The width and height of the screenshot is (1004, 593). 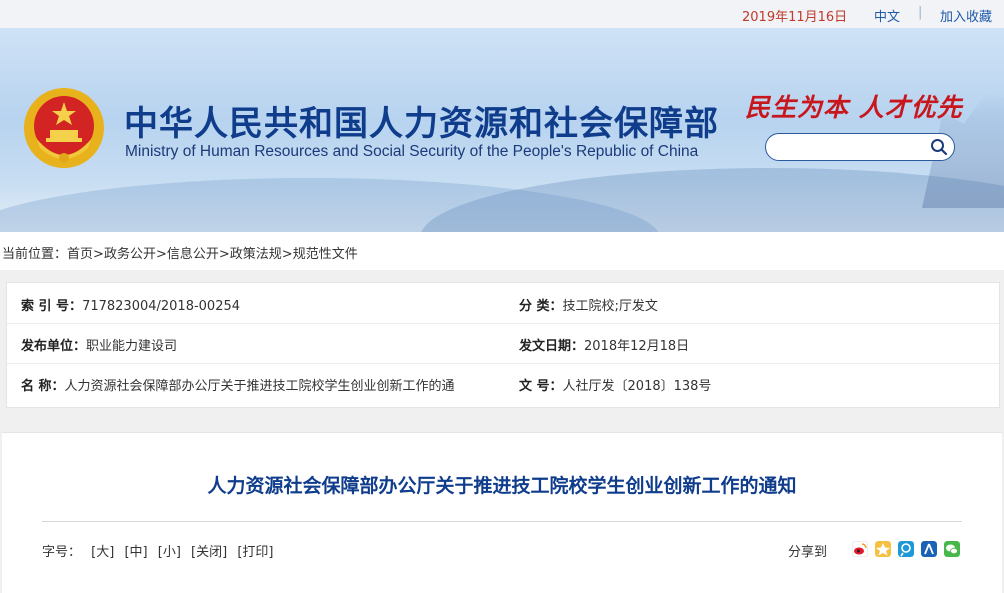 I want to click on weibo-icon, so click(x=860, y=549).